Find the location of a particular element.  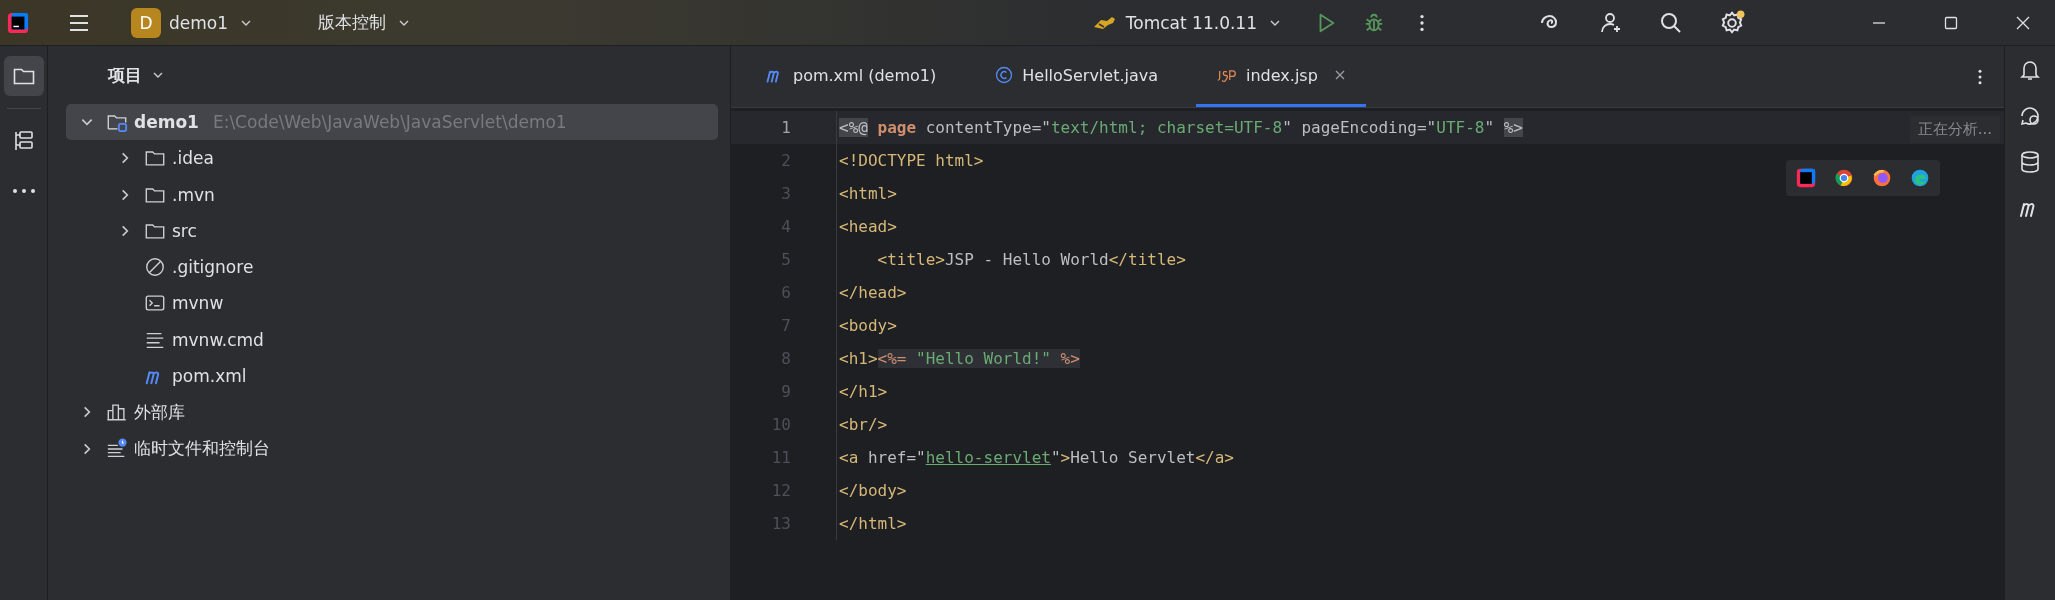

code-line: <!DOCTYPE html> is located at coordinates (911, 160).